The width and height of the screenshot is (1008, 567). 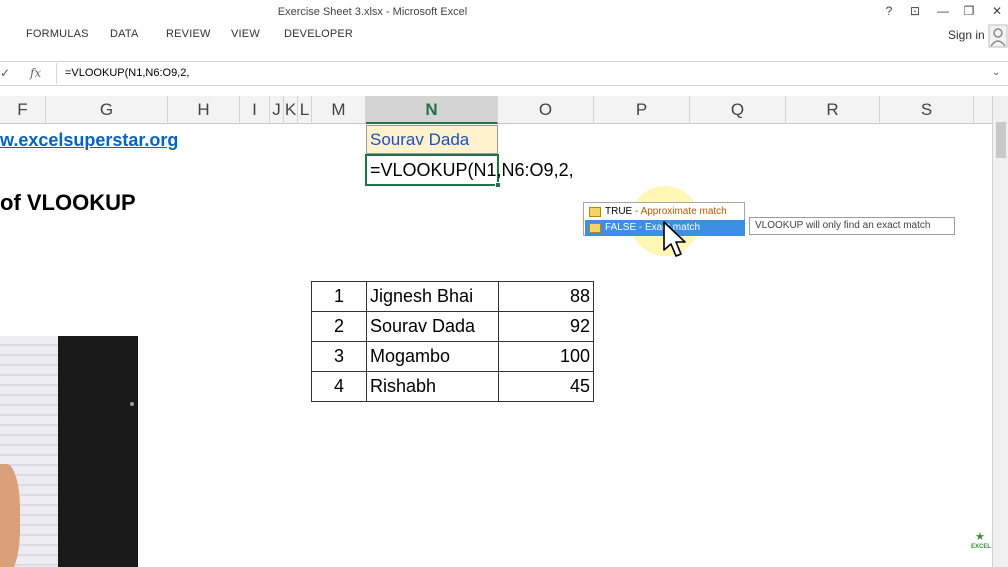 What do you see at coordinates (69, 451) in the screenshot?
I see `webcam-overlay` at bounding box center [69, 451].